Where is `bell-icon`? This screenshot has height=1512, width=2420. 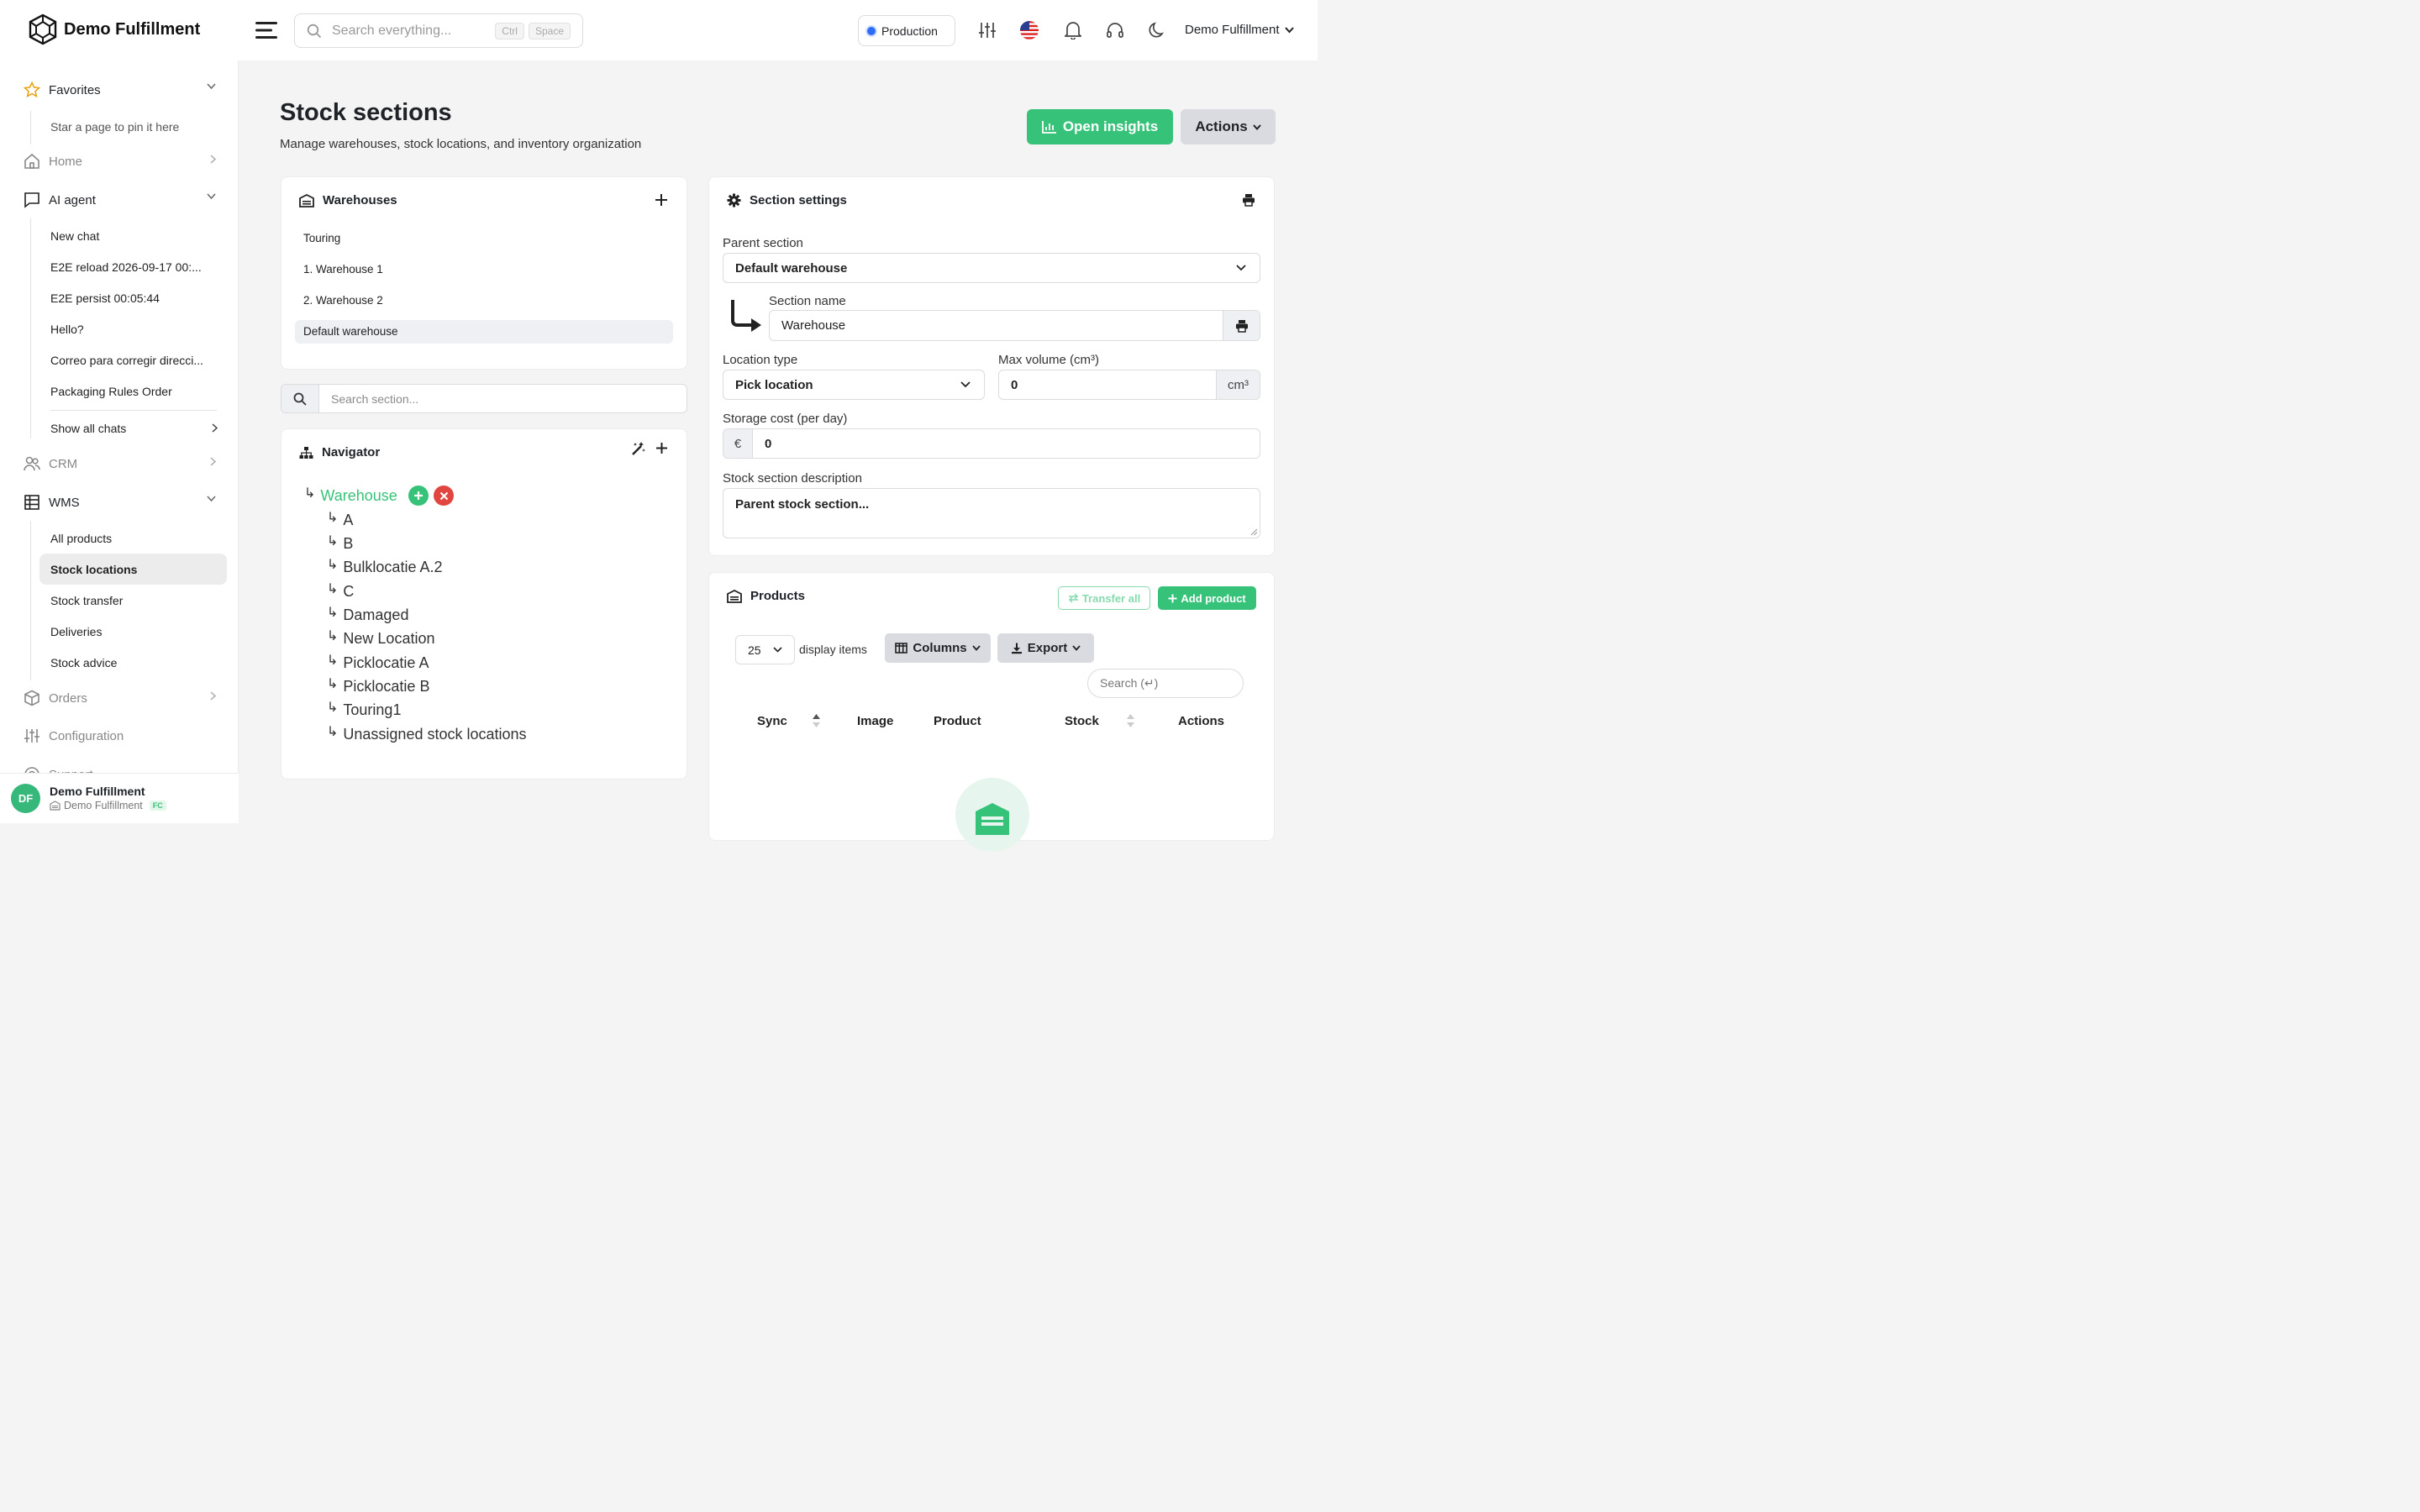 bell-icon is located at coordinates (1073, 30).